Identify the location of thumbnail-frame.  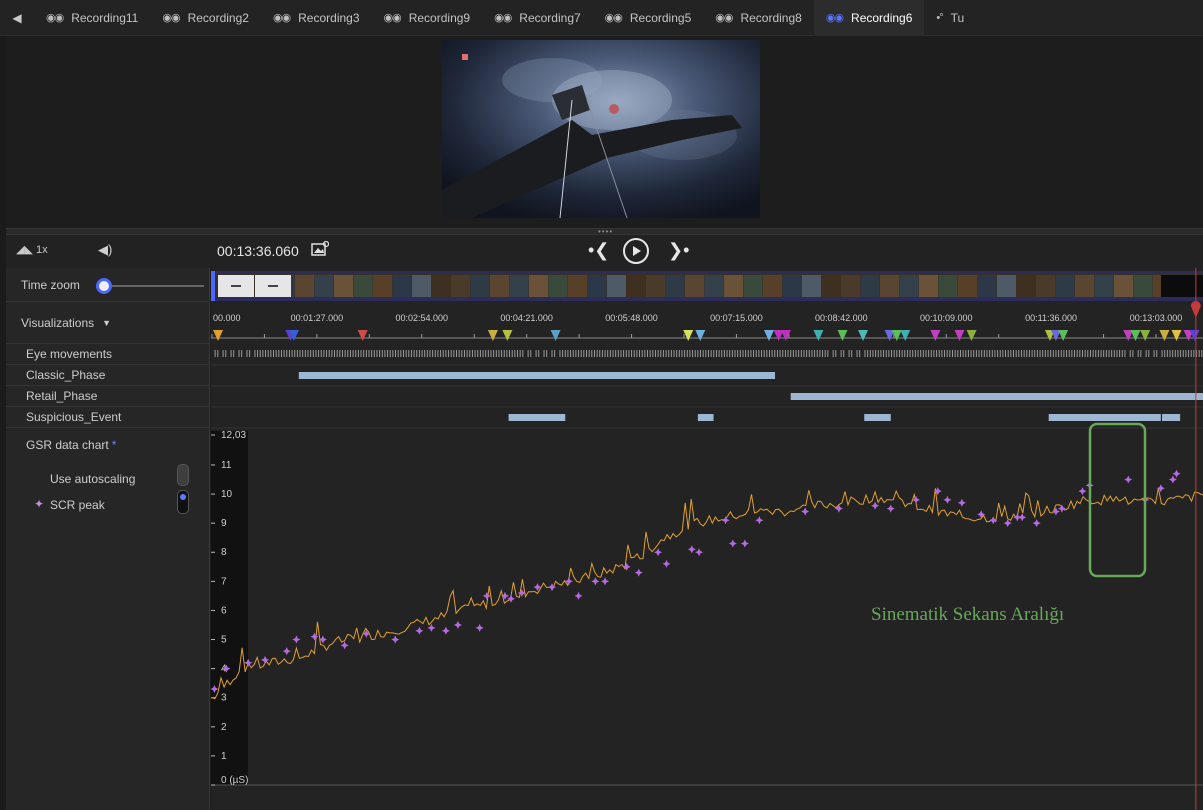
(928, 286).